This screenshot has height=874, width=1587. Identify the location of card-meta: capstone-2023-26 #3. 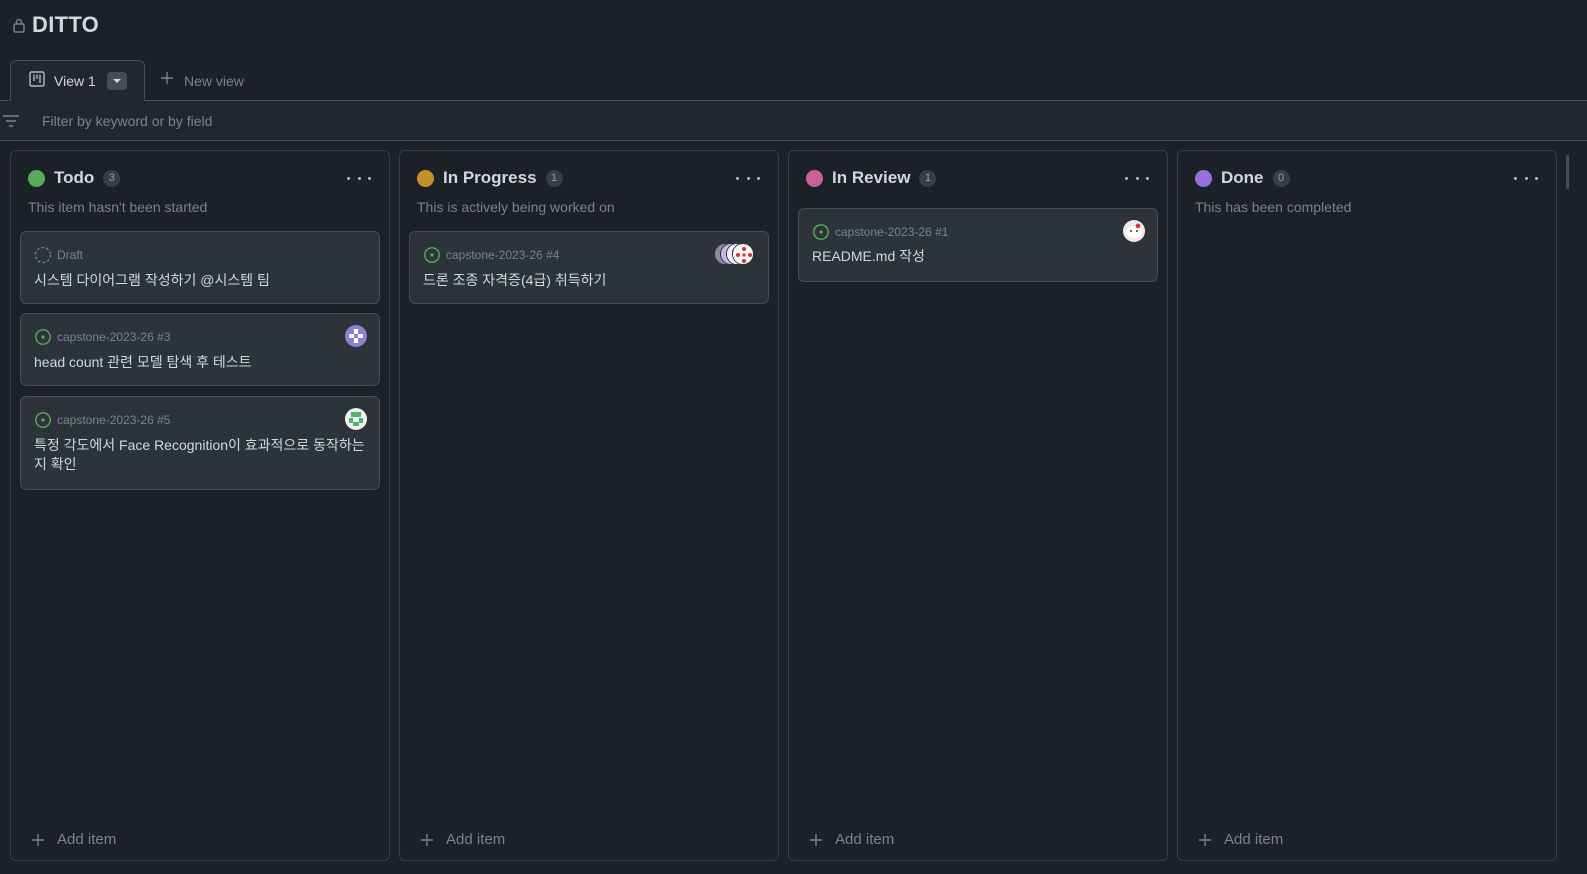
(102, 337).